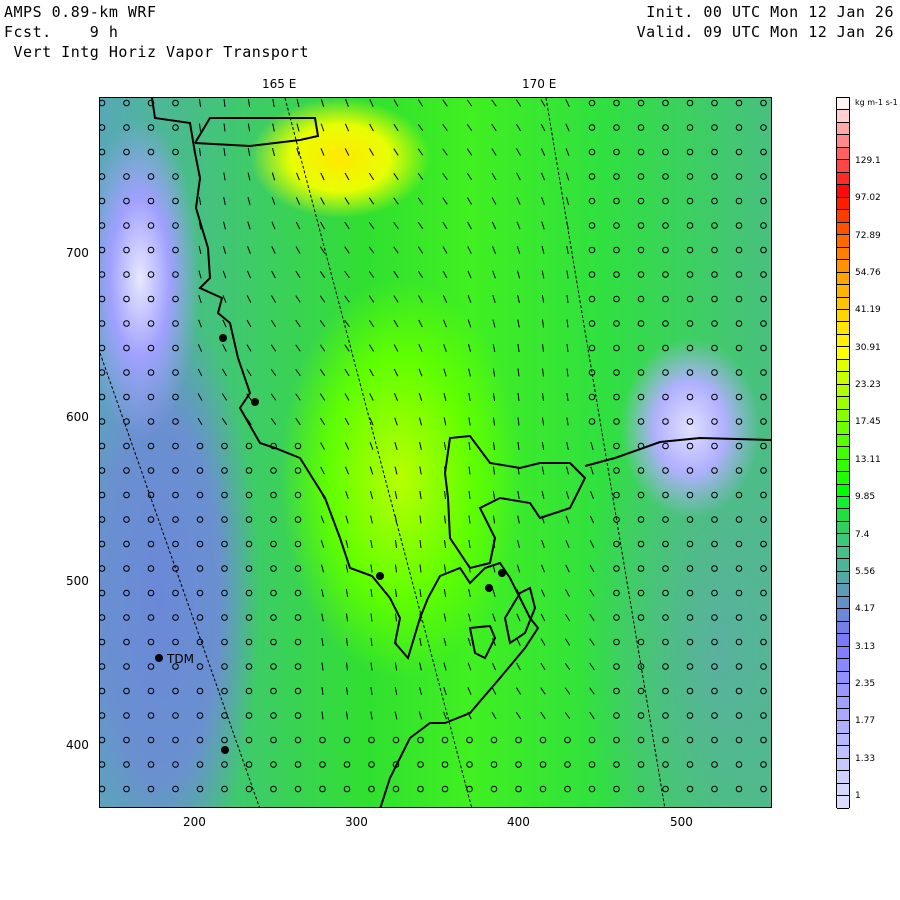 This screenshot has width=900, height=900. What do you see at coordinates (865, 497) in the screenshot?
I see `colorbar-label: 9.85` at bounding box center [865, 497].